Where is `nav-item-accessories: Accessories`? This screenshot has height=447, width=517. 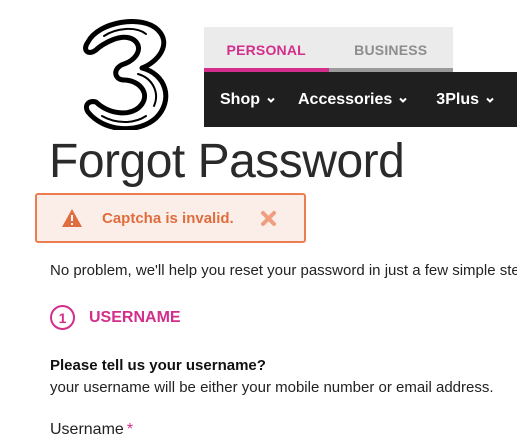 nav-item-accessories: Accessories is located at coordinates (353, 100).